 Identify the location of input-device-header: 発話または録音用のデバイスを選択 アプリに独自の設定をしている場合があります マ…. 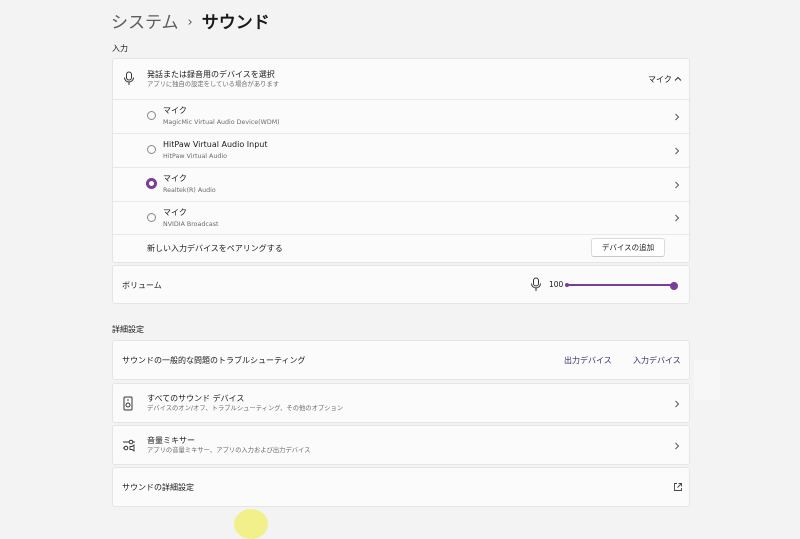
(401, 79).